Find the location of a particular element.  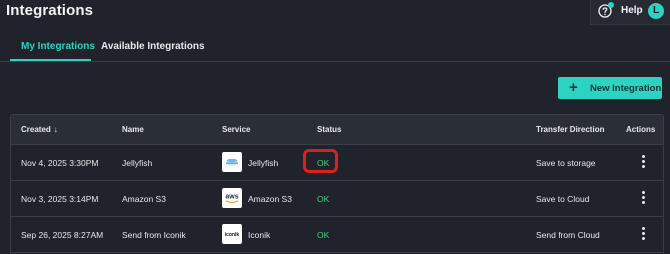

transfer-direction-cell: Send from Cloud is located at coordinates (568, 235).